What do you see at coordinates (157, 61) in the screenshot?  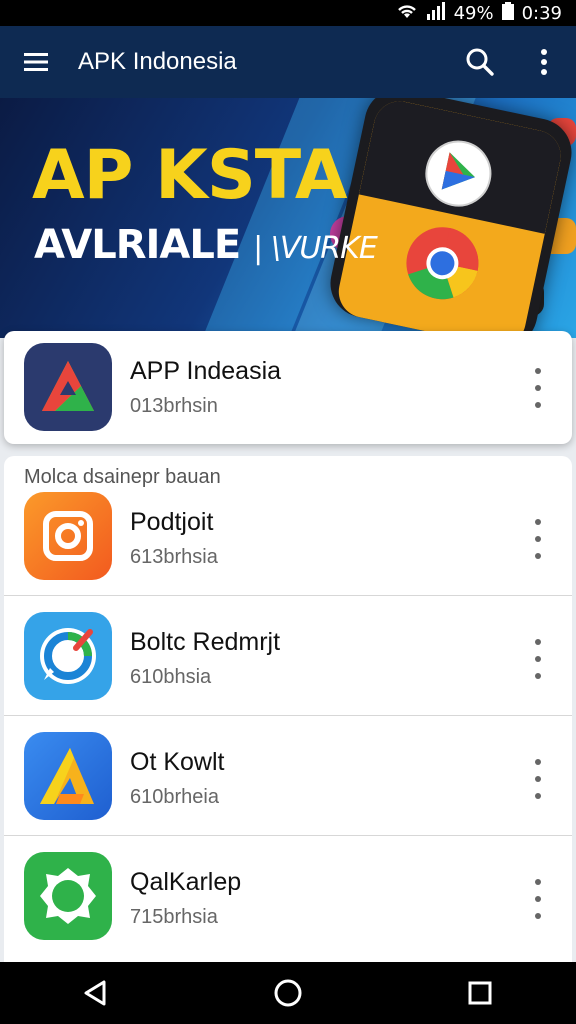 I see `page-title: APK Indonesia` at bounding box center [157, 61].